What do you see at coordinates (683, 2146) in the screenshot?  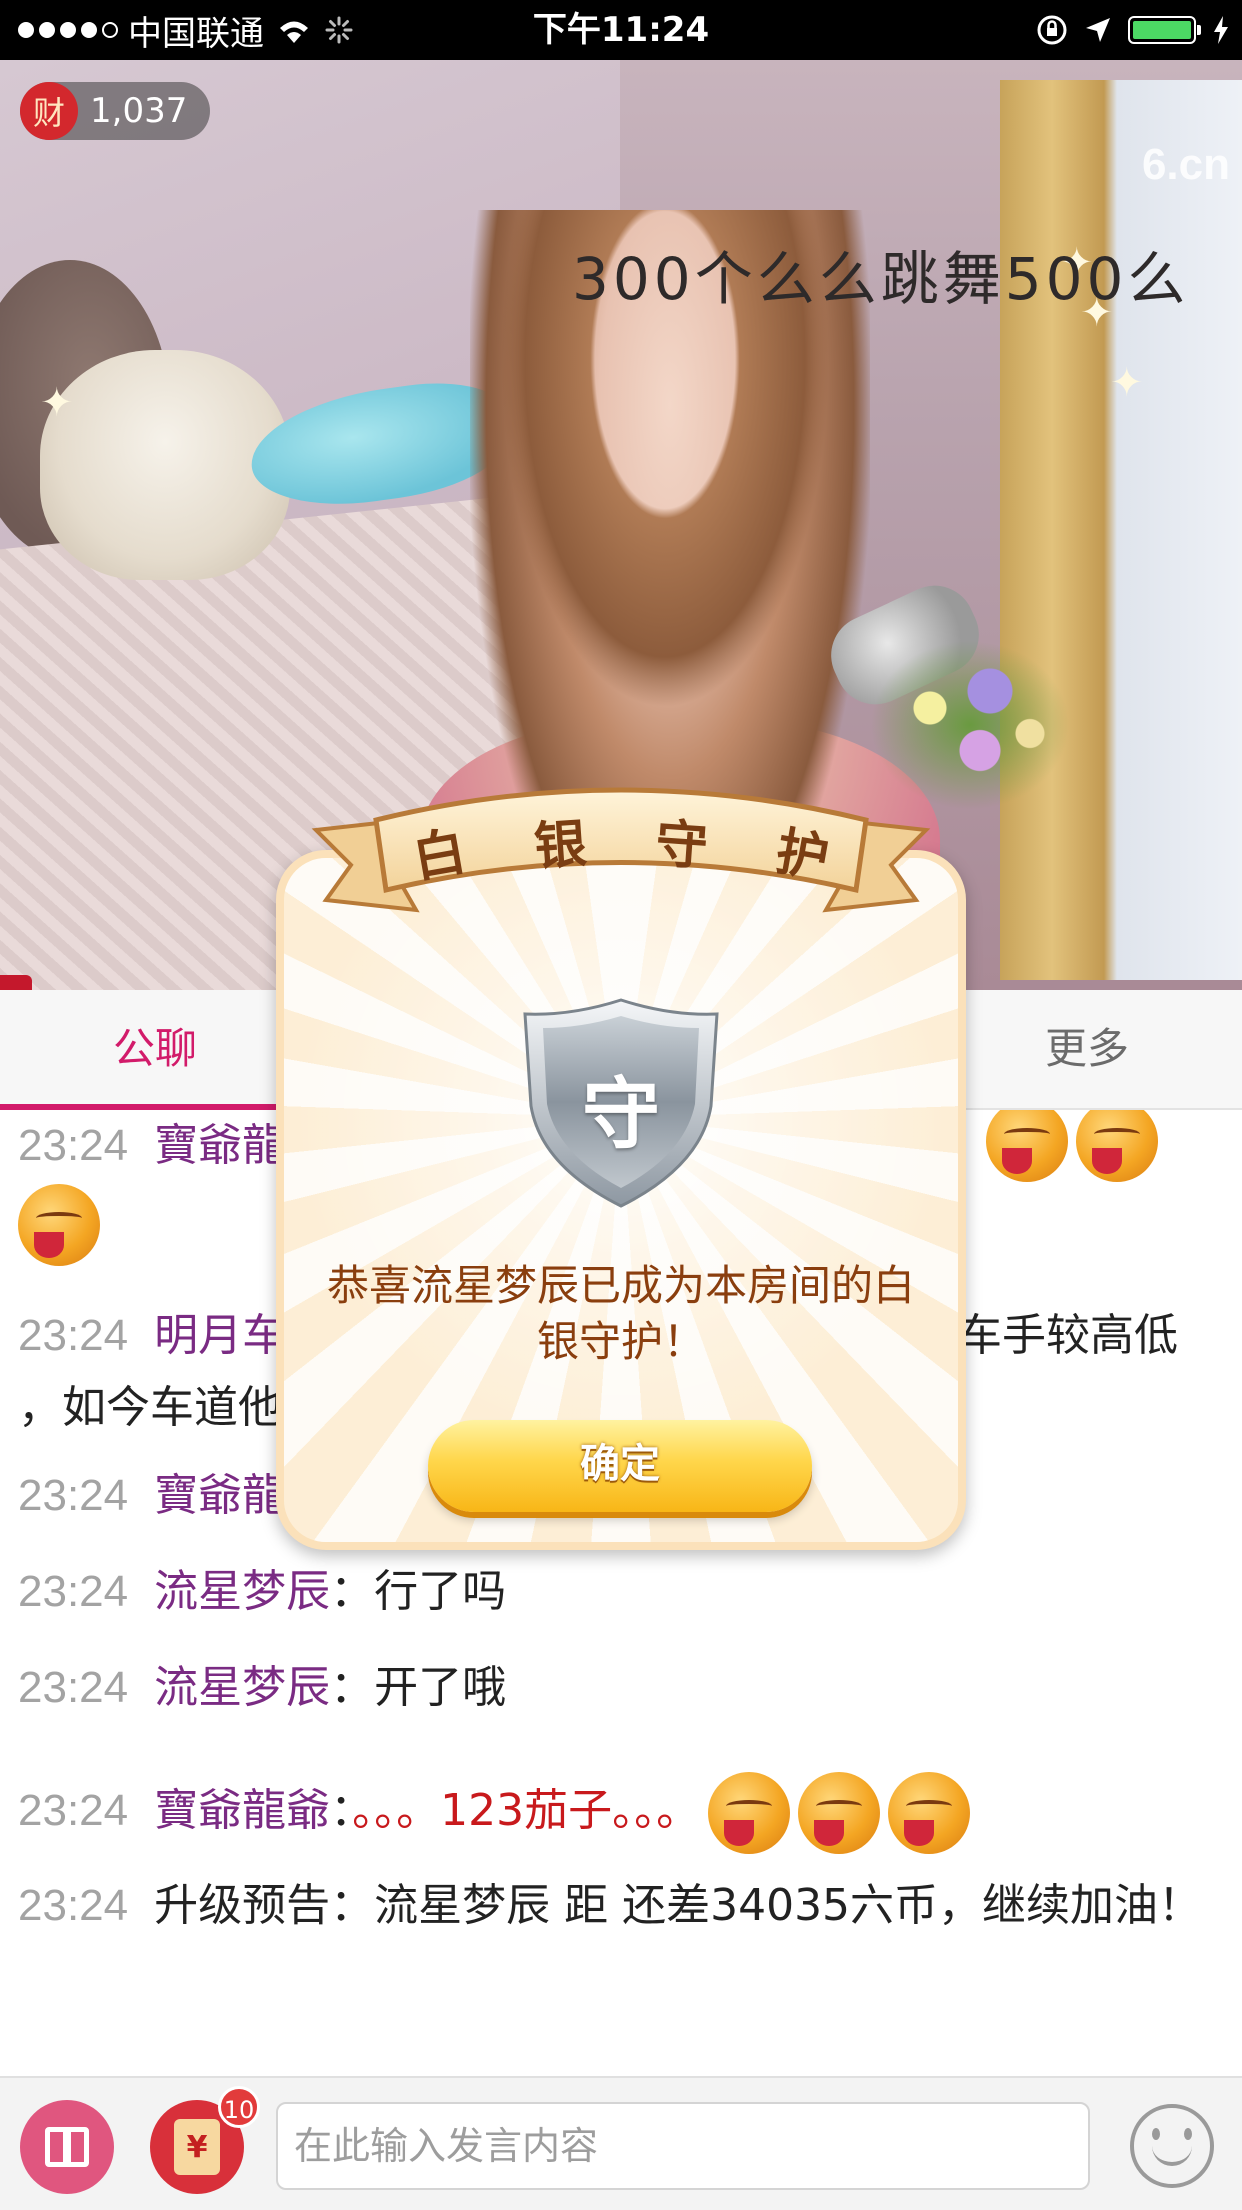 I see `chat-message-input` at bounding box center [683, 2146].